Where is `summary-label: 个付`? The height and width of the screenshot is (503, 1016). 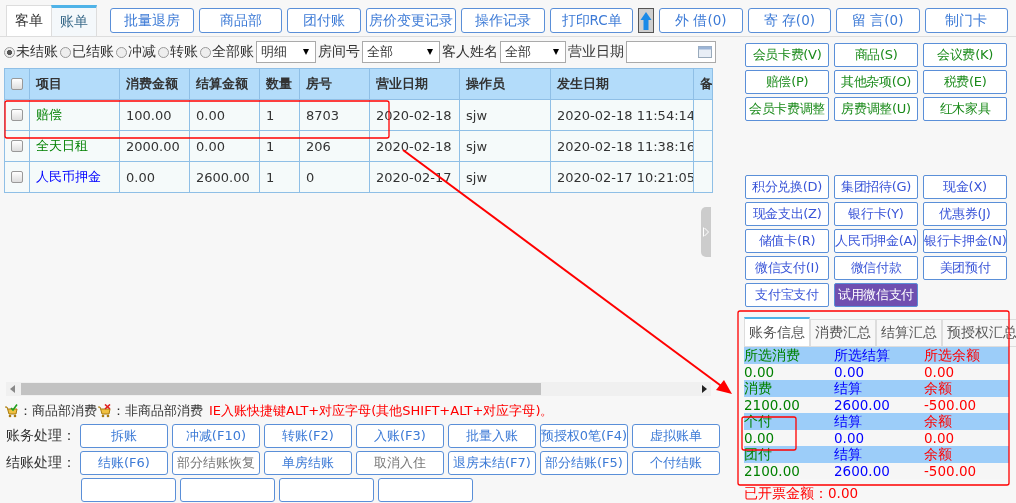
summary-label: 个付 is located at coordinates (758, 421).